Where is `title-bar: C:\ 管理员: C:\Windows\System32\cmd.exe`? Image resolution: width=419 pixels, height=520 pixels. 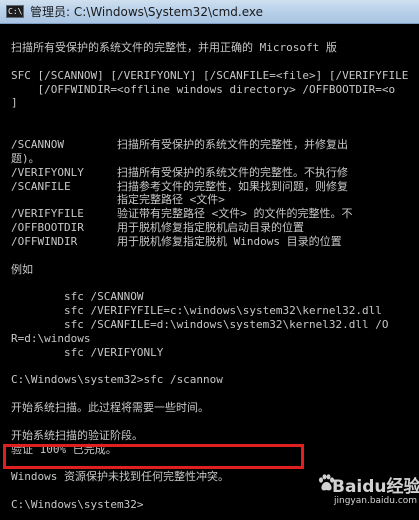 title-bar: C:\ 管理员: C:\Windows\System32\cmd.exe is located at coordinates (209, 12).